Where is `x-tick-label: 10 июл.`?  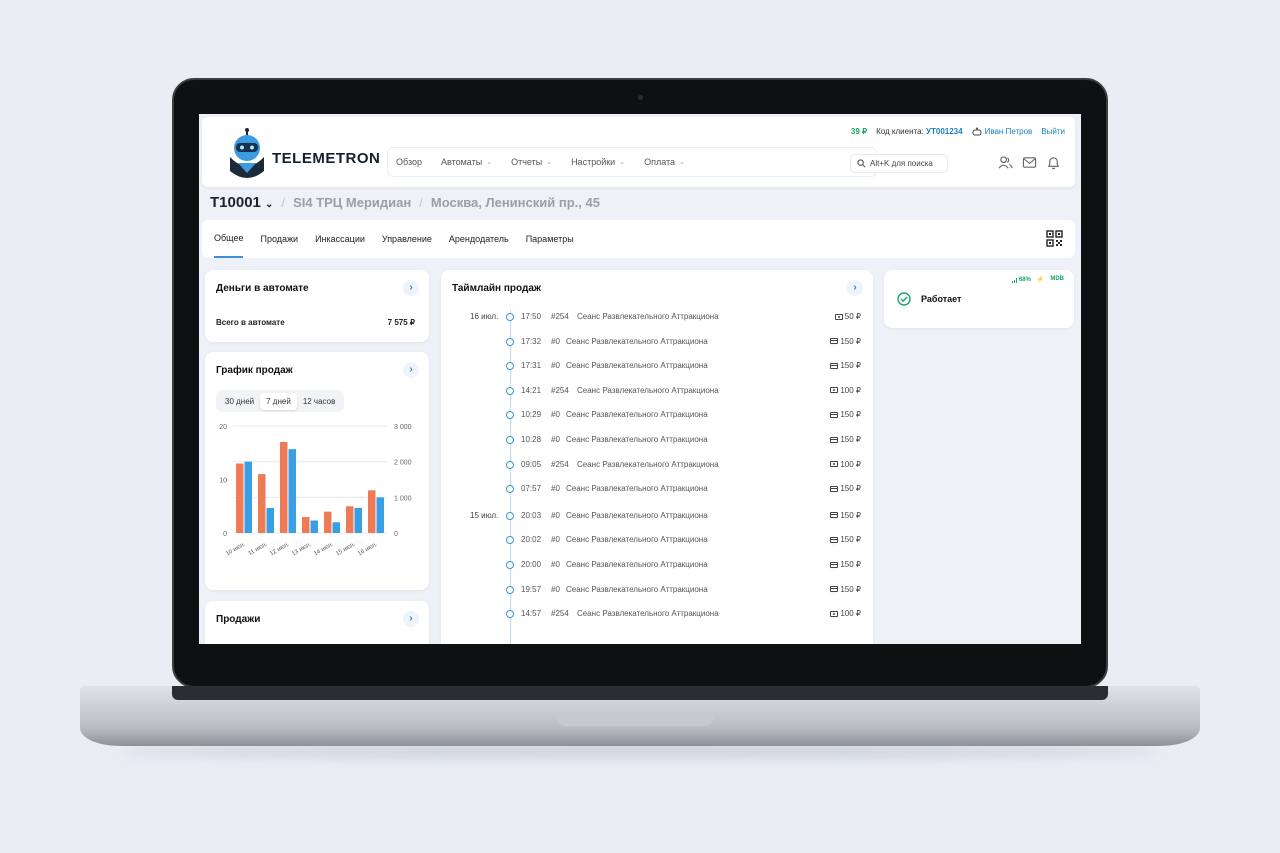 x-tick-label: 10 июл. is located at coordinates (236, 549).